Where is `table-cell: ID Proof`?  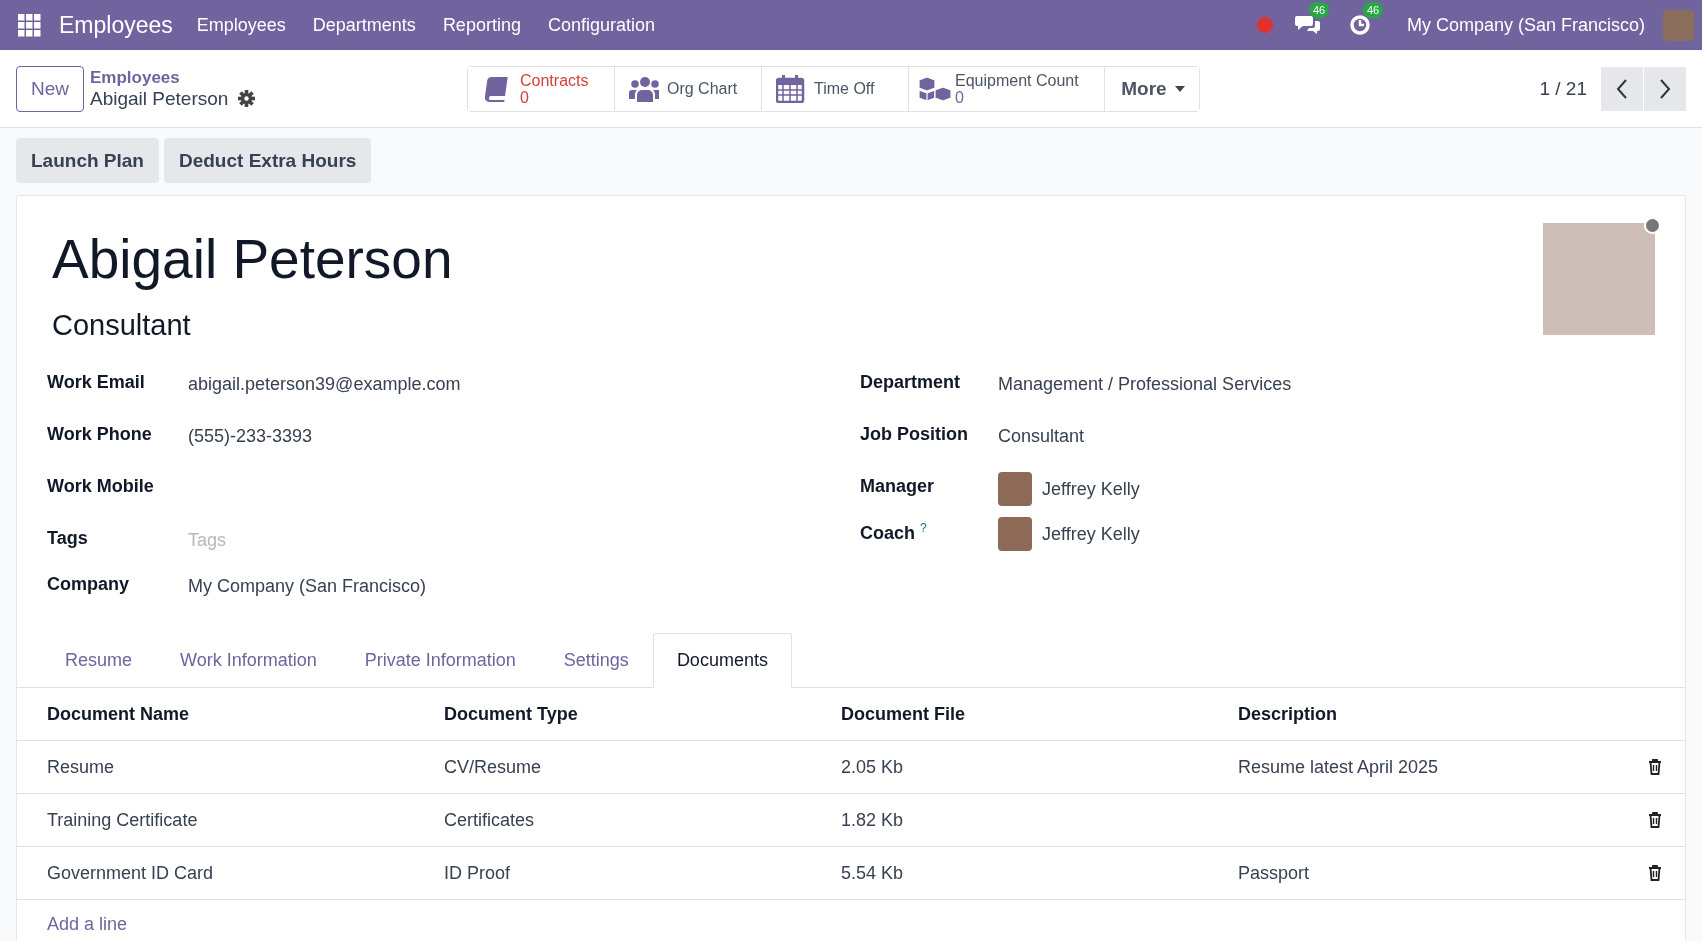
table-cell: ID Proof is located at coordinates (477, 872).